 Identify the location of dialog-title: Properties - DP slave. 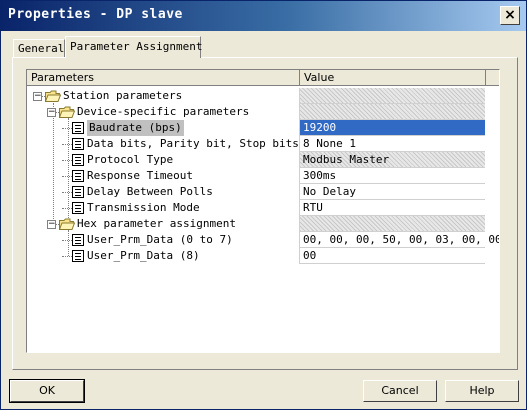
(95, 14).